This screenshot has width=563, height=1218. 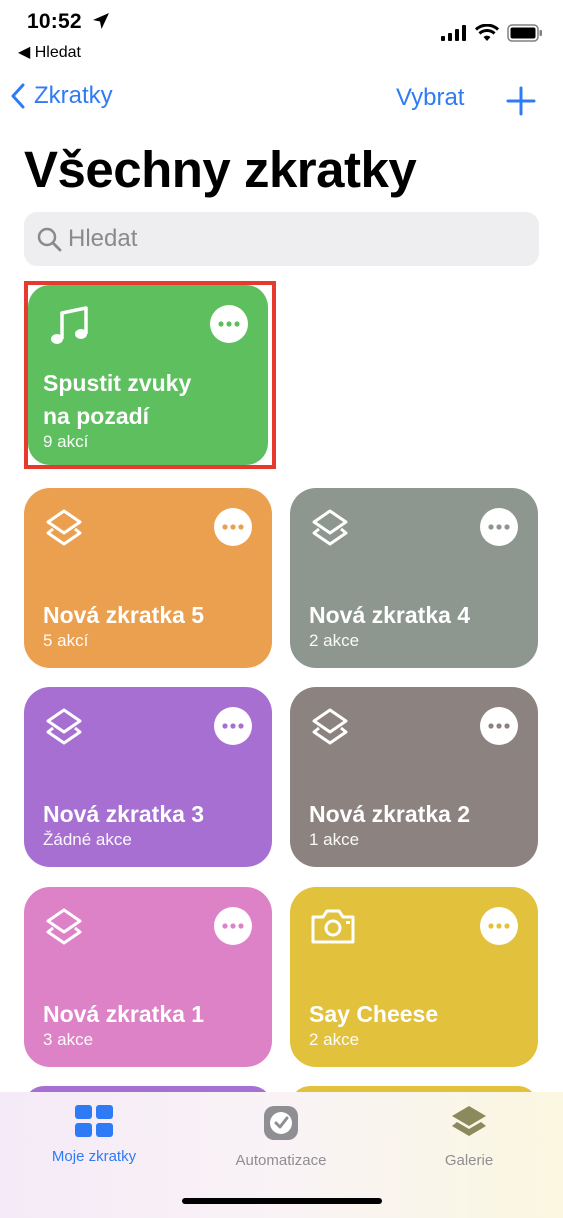 I want to click on tab-gallery: Galerie, so click(x=469, y=1136).